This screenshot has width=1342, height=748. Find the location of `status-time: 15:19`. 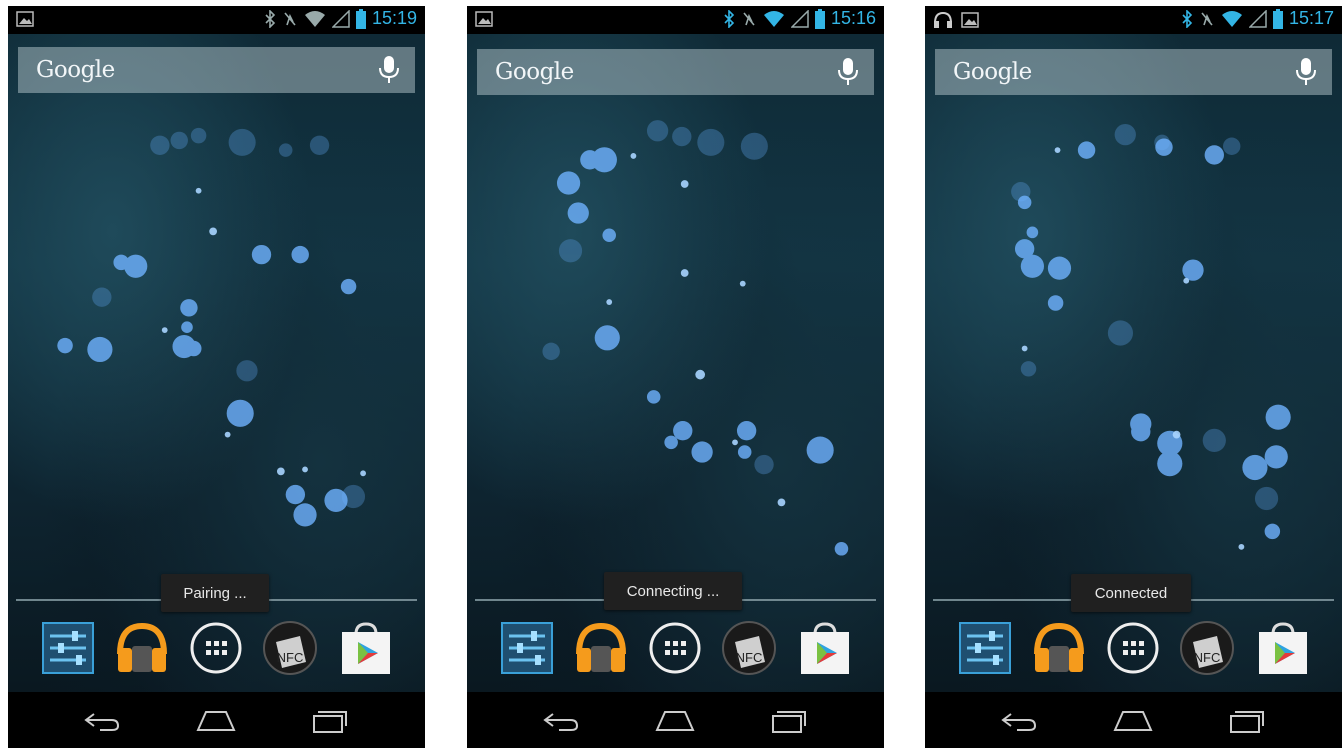

status-time: 15:19 is located at coordinates (394, 18).